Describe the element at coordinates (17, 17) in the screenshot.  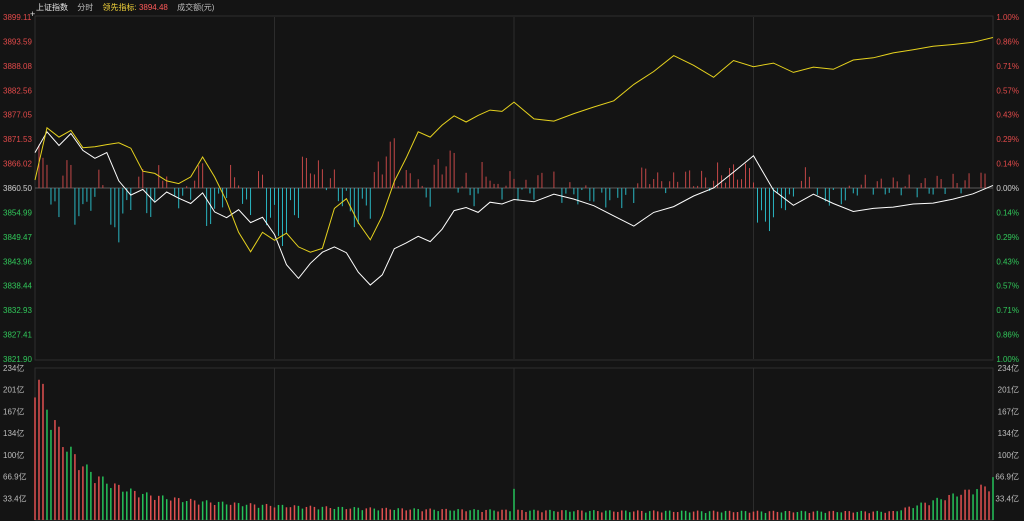
I see `price-tick-label: 3899.11` at that location.